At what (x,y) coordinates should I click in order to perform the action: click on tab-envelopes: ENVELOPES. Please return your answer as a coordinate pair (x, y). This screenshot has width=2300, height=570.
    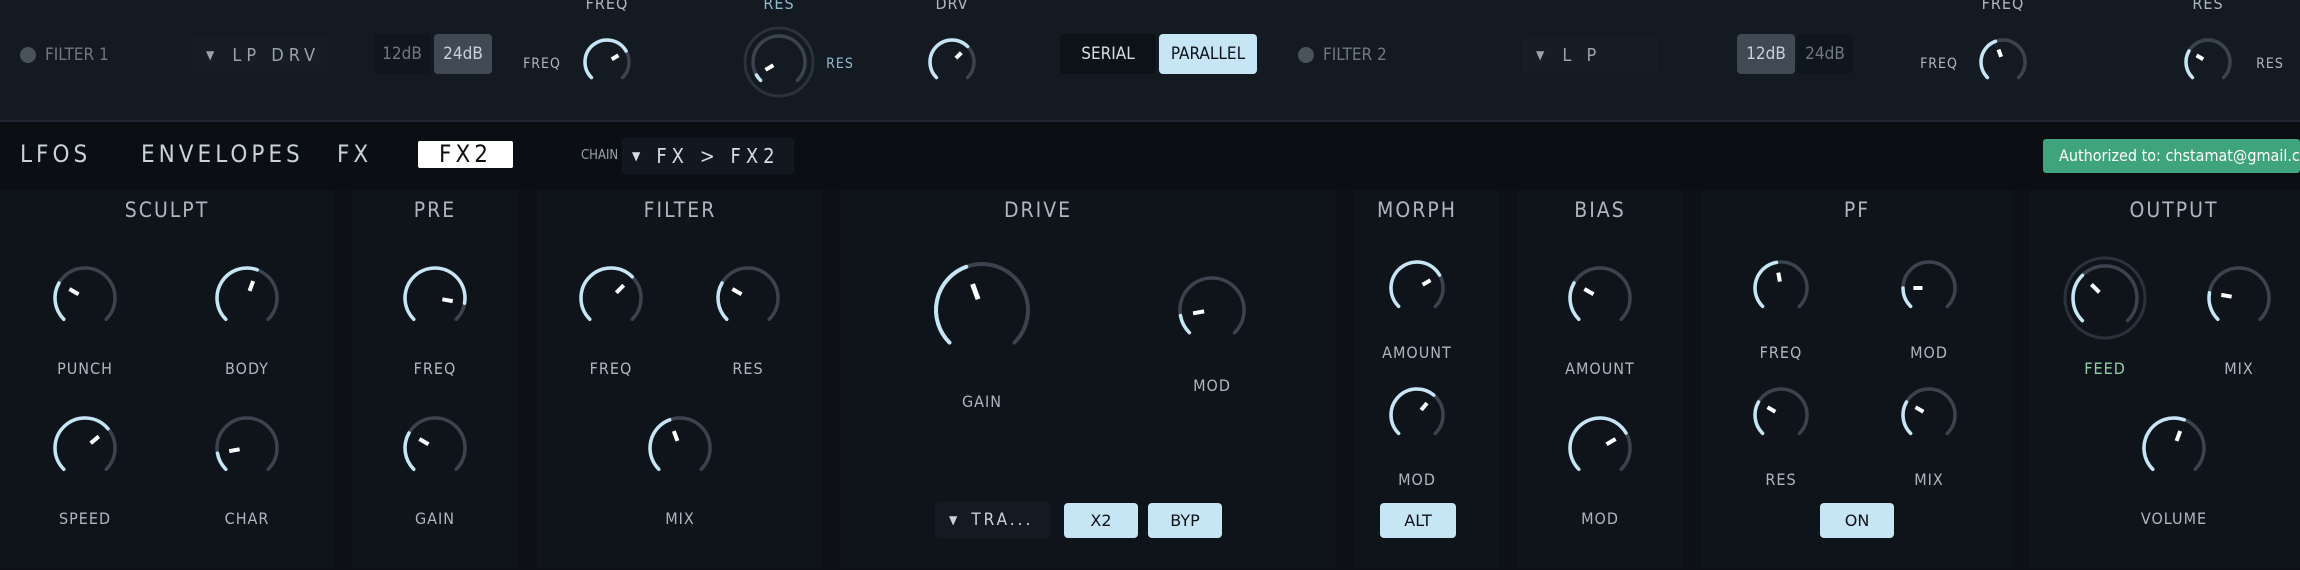
    Looking at the image, I should click on (222, 154).